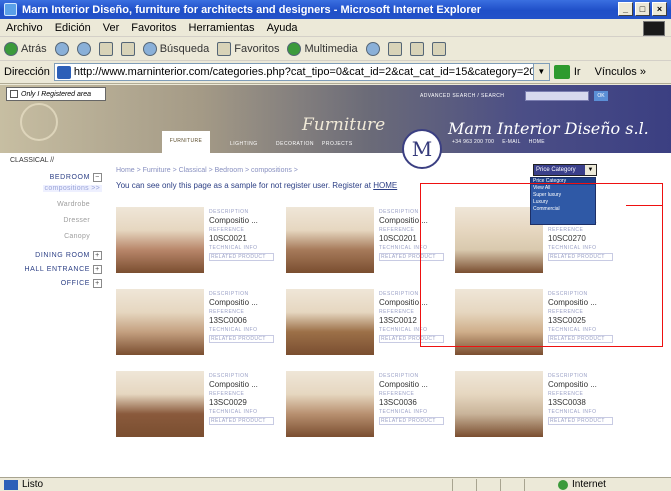  I want to click on nav-projects: PROJECTS, so click(337, 144).